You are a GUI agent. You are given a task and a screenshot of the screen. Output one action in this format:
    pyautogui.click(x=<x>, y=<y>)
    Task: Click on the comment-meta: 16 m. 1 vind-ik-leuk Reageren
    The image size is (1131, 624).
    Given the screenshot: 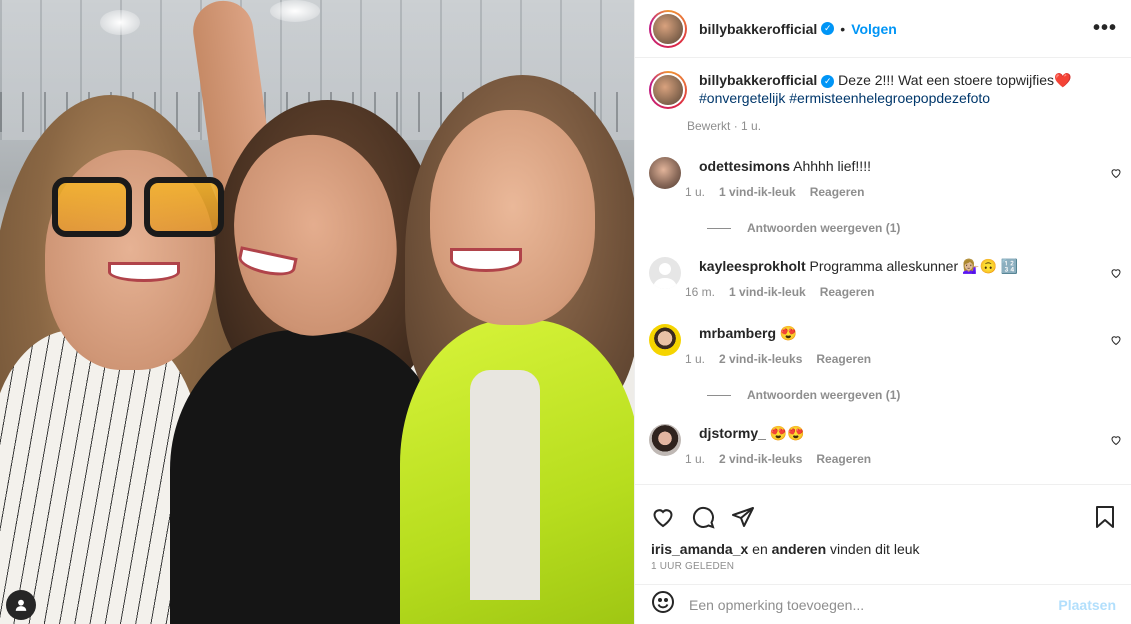 What is the action you would take?
    pyautogui.click(x=779, y=292)
    